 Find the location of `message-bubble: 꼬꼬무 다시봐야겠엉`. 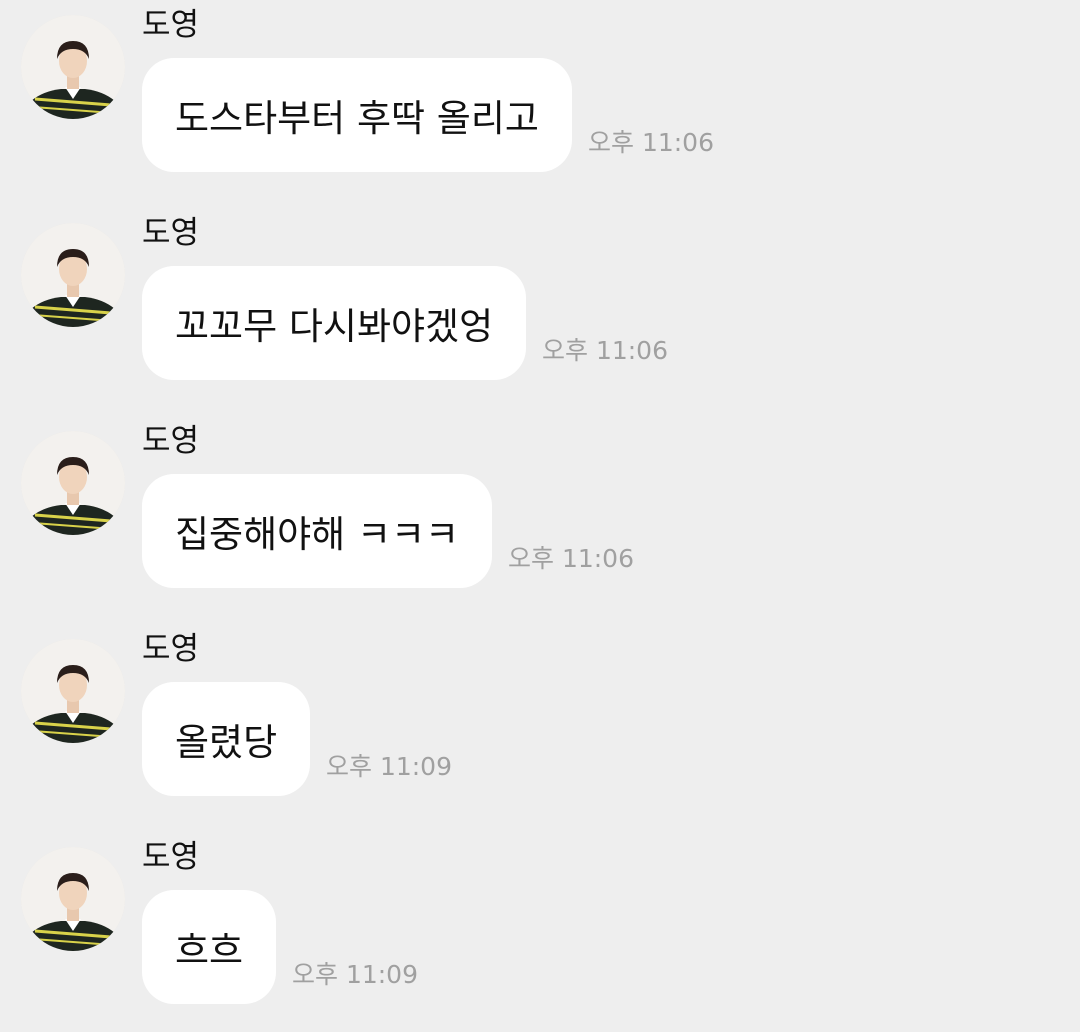

message-bubble: 꼬꼬무 다시봐야겠엉 is located at coordinates (334, 323).